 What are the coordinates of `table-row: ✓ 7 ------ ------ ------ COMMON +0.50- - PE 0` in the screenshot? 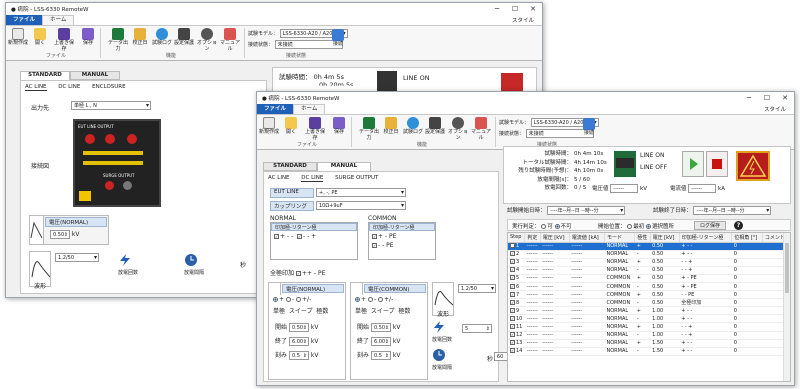 It's located at (649, 295).